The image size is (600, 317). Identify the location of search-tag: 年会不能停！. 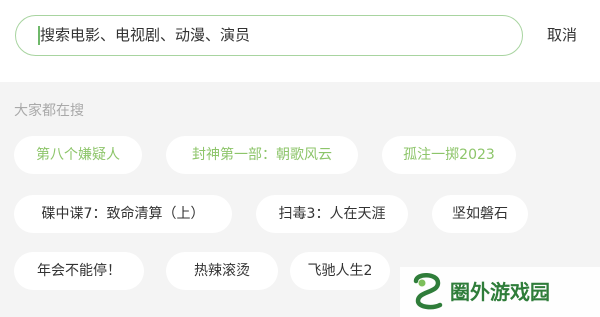
(79, 271).